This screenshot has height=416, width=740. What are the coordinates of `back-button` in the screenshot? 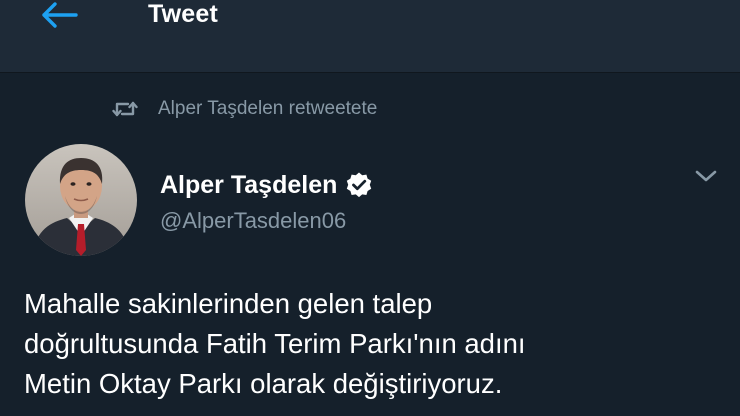 It's located at (59, 15).